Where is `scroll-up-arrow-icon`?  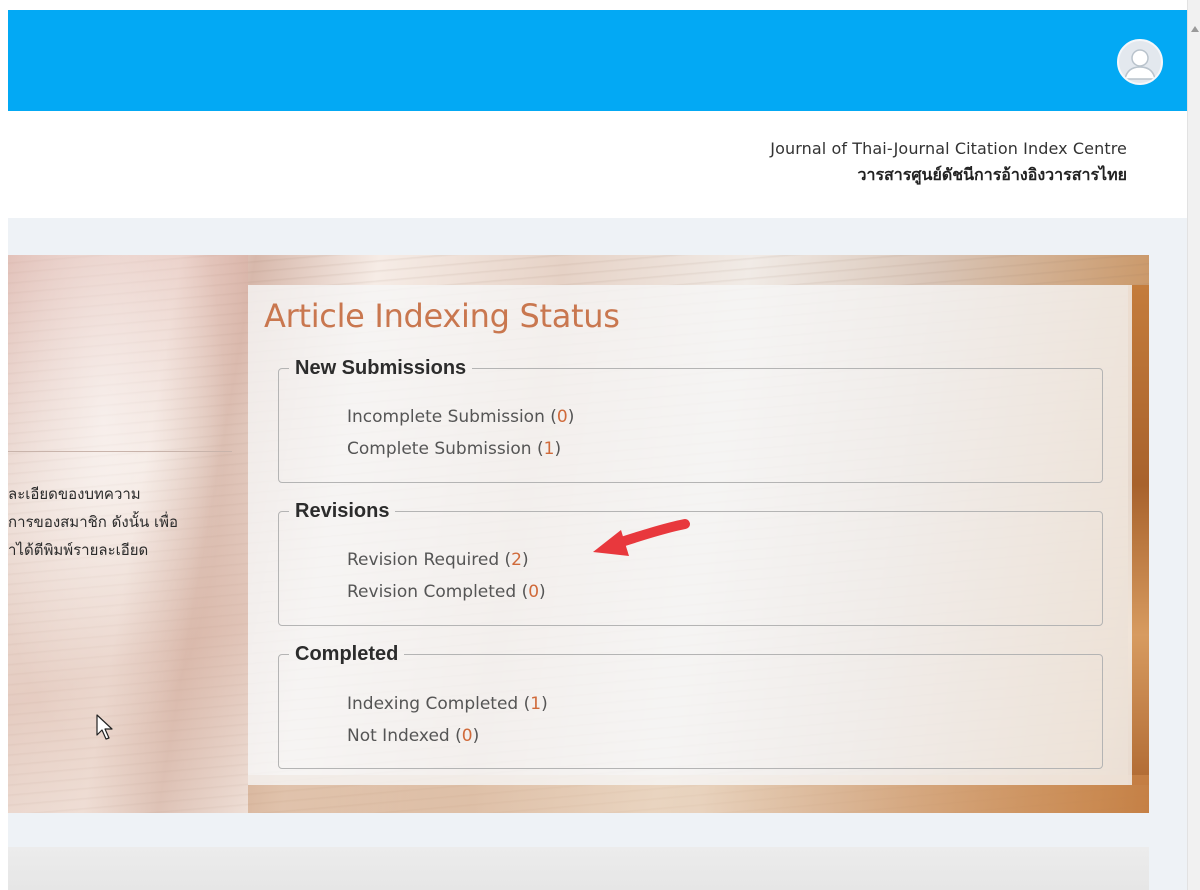 scroll-up-arrow-icon is located at coordinates (1195, 29).